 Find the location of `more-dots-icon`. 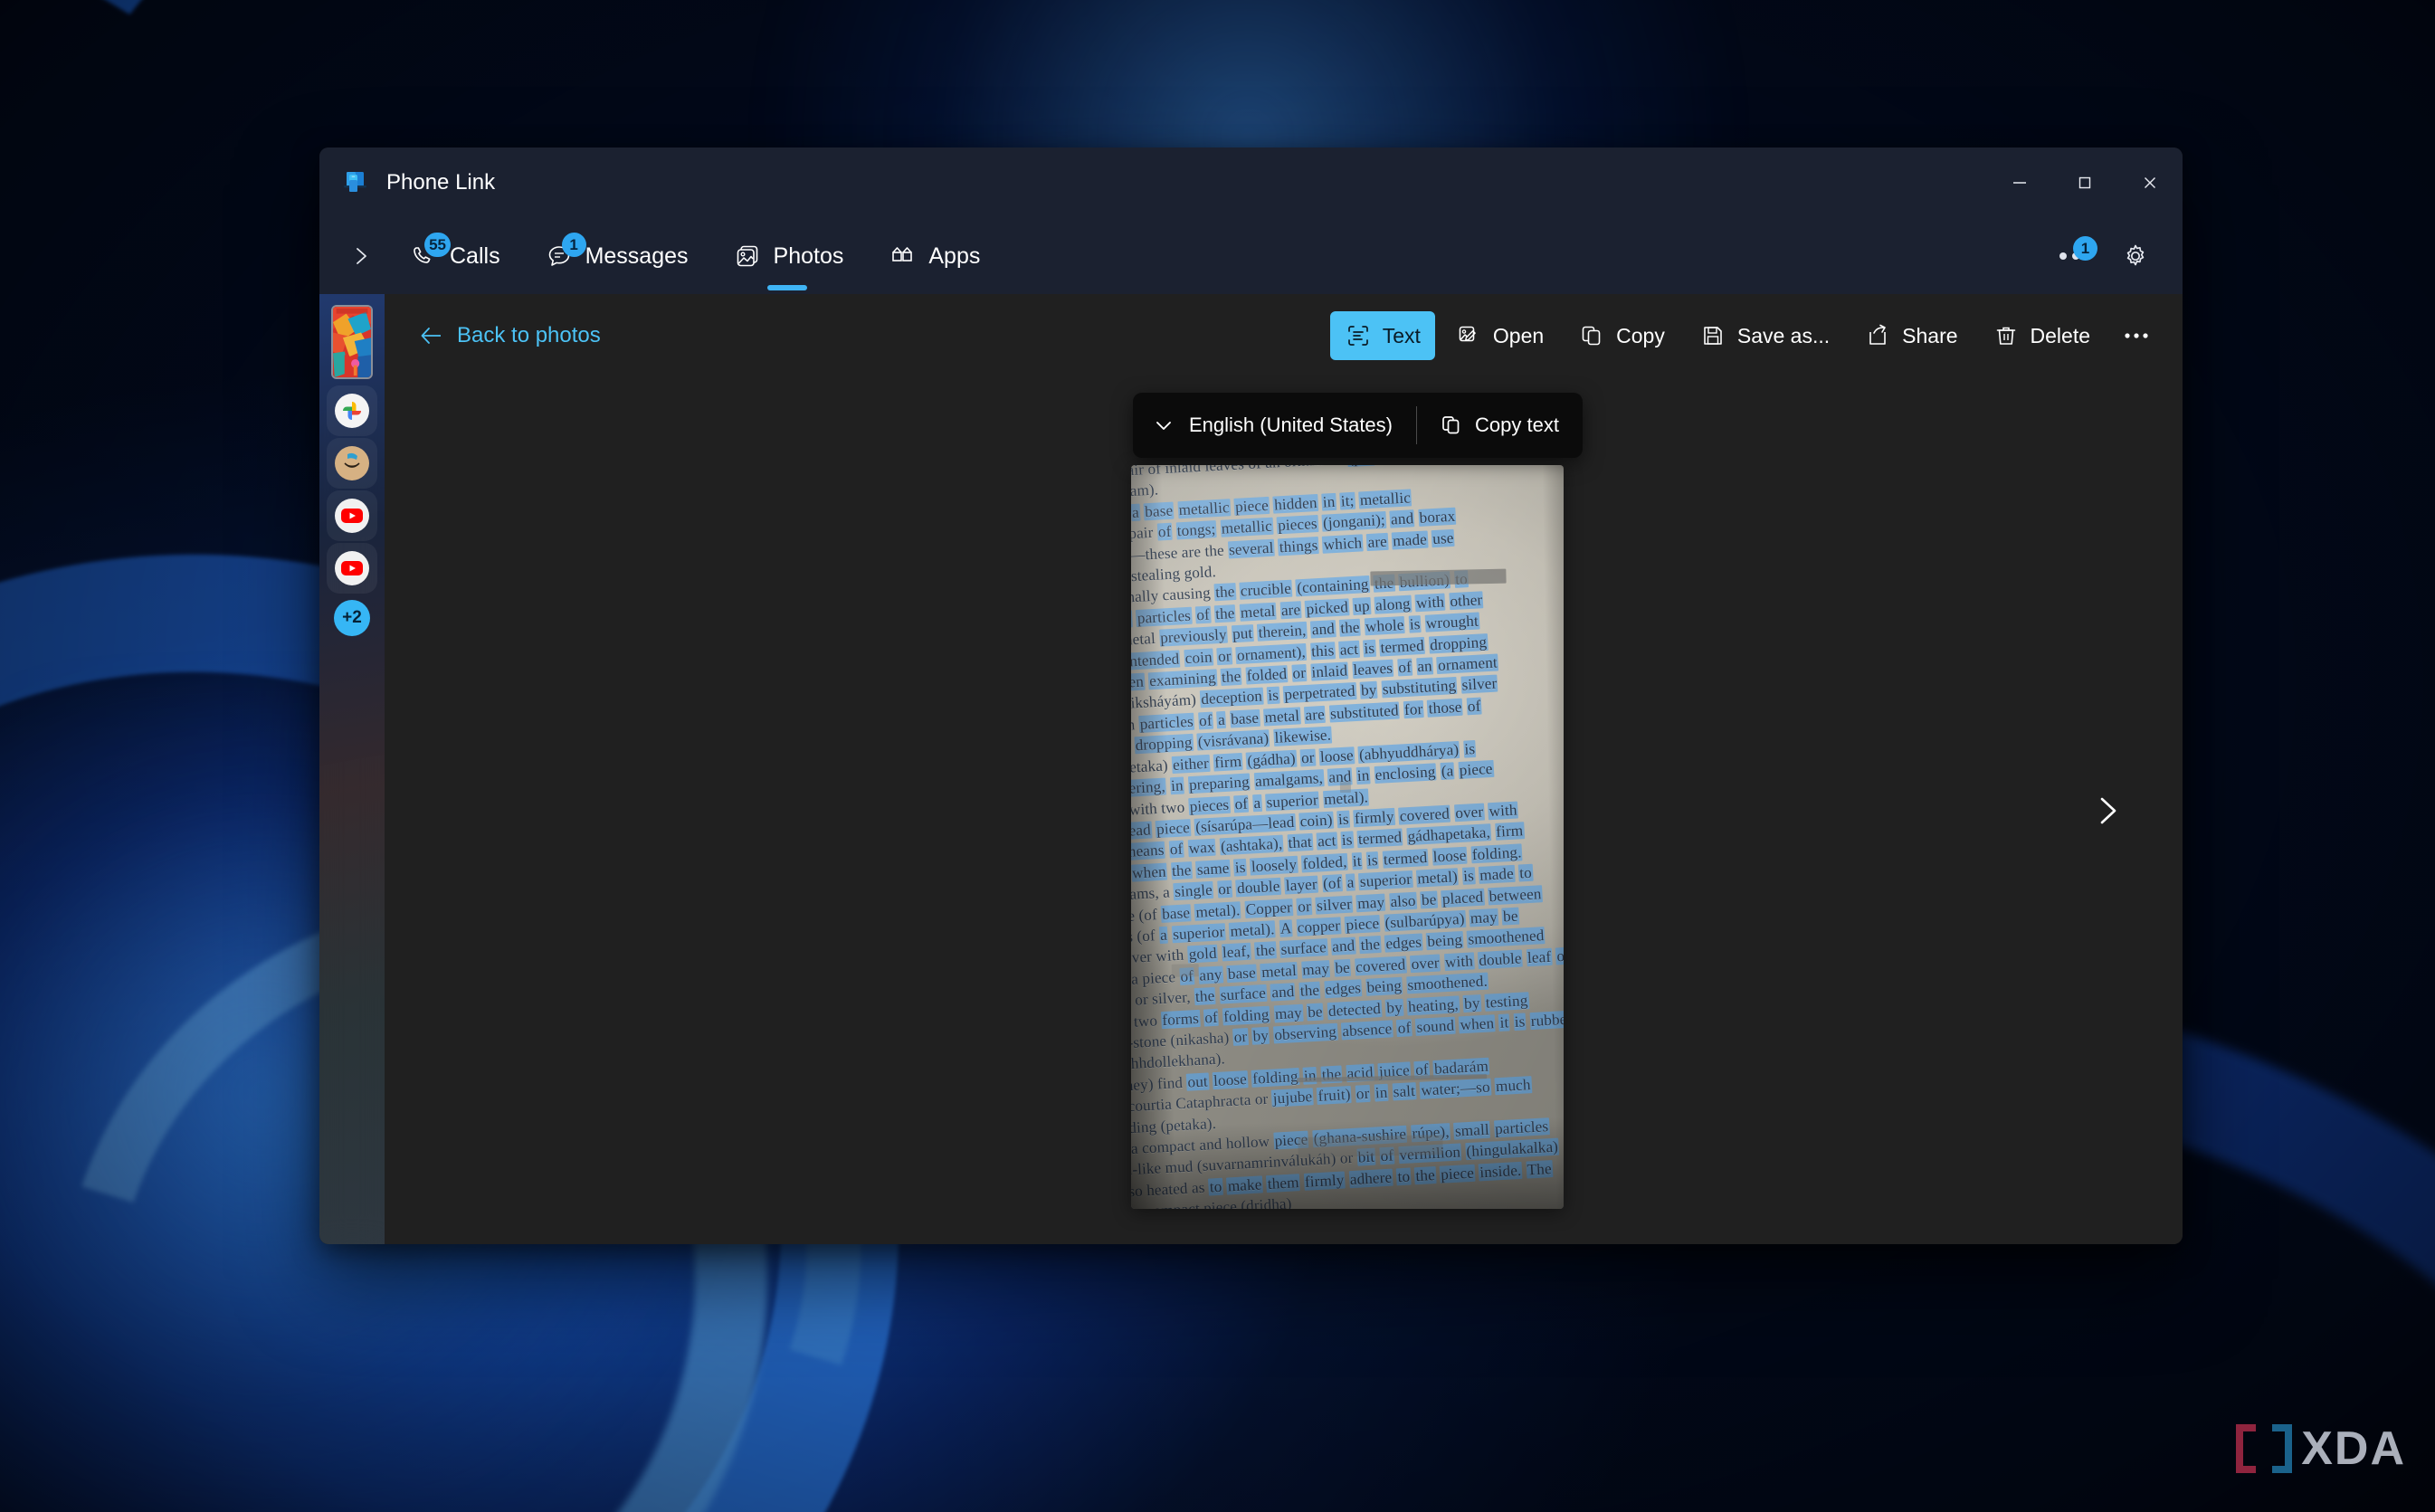

more-dots-icon is located at coordinates (2136, 335).